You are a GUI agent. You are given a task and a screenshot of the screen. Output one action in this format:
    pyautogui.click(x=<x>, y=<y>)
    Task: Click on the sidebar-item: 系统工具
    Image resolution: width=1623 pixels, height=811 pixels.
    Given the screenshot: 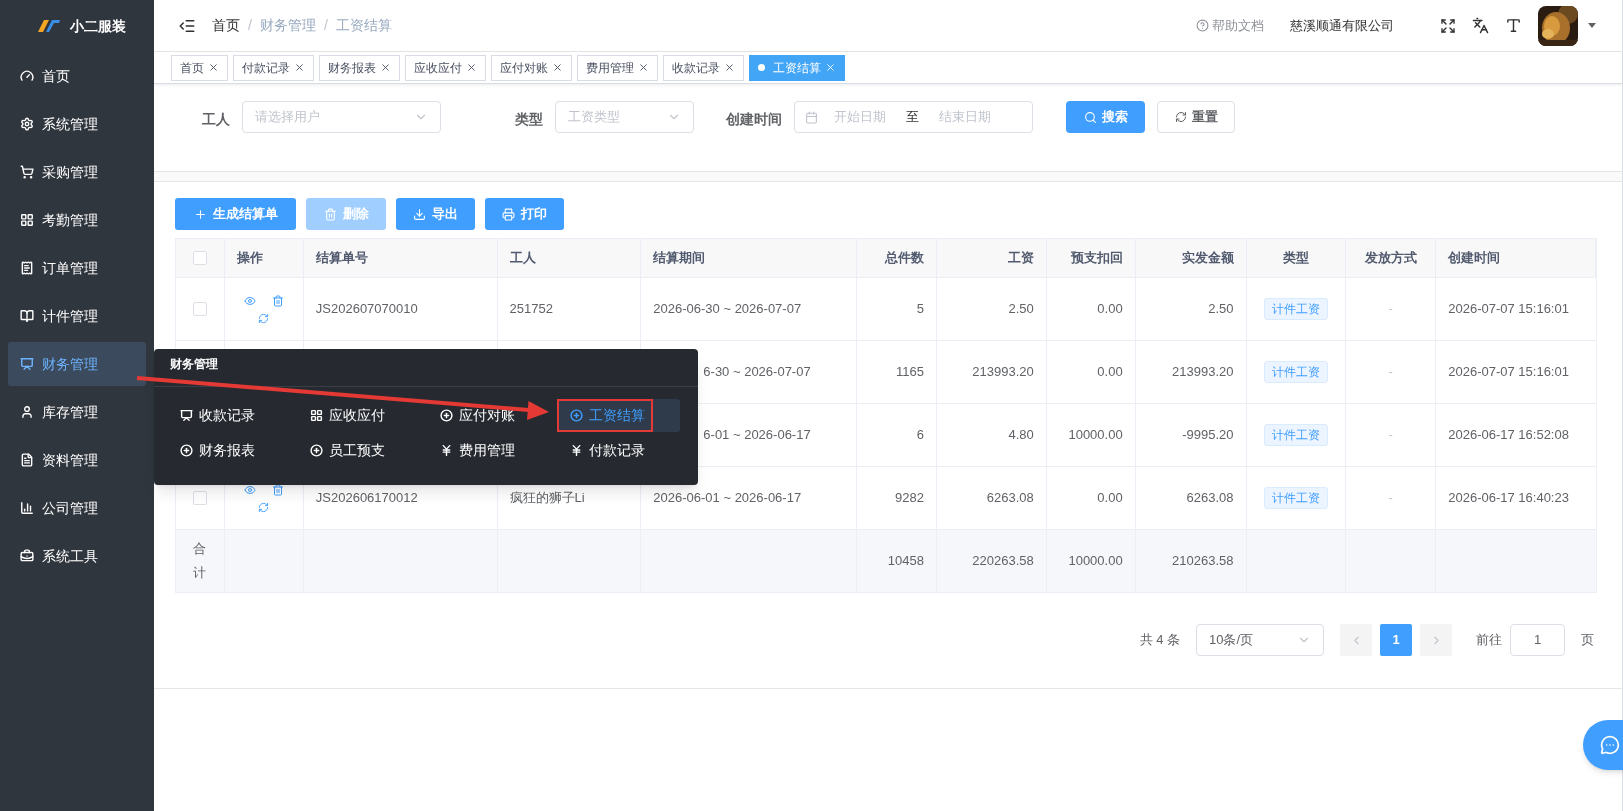 What is the action you would take?
    pyautogui.click(x=77, y=556)
    